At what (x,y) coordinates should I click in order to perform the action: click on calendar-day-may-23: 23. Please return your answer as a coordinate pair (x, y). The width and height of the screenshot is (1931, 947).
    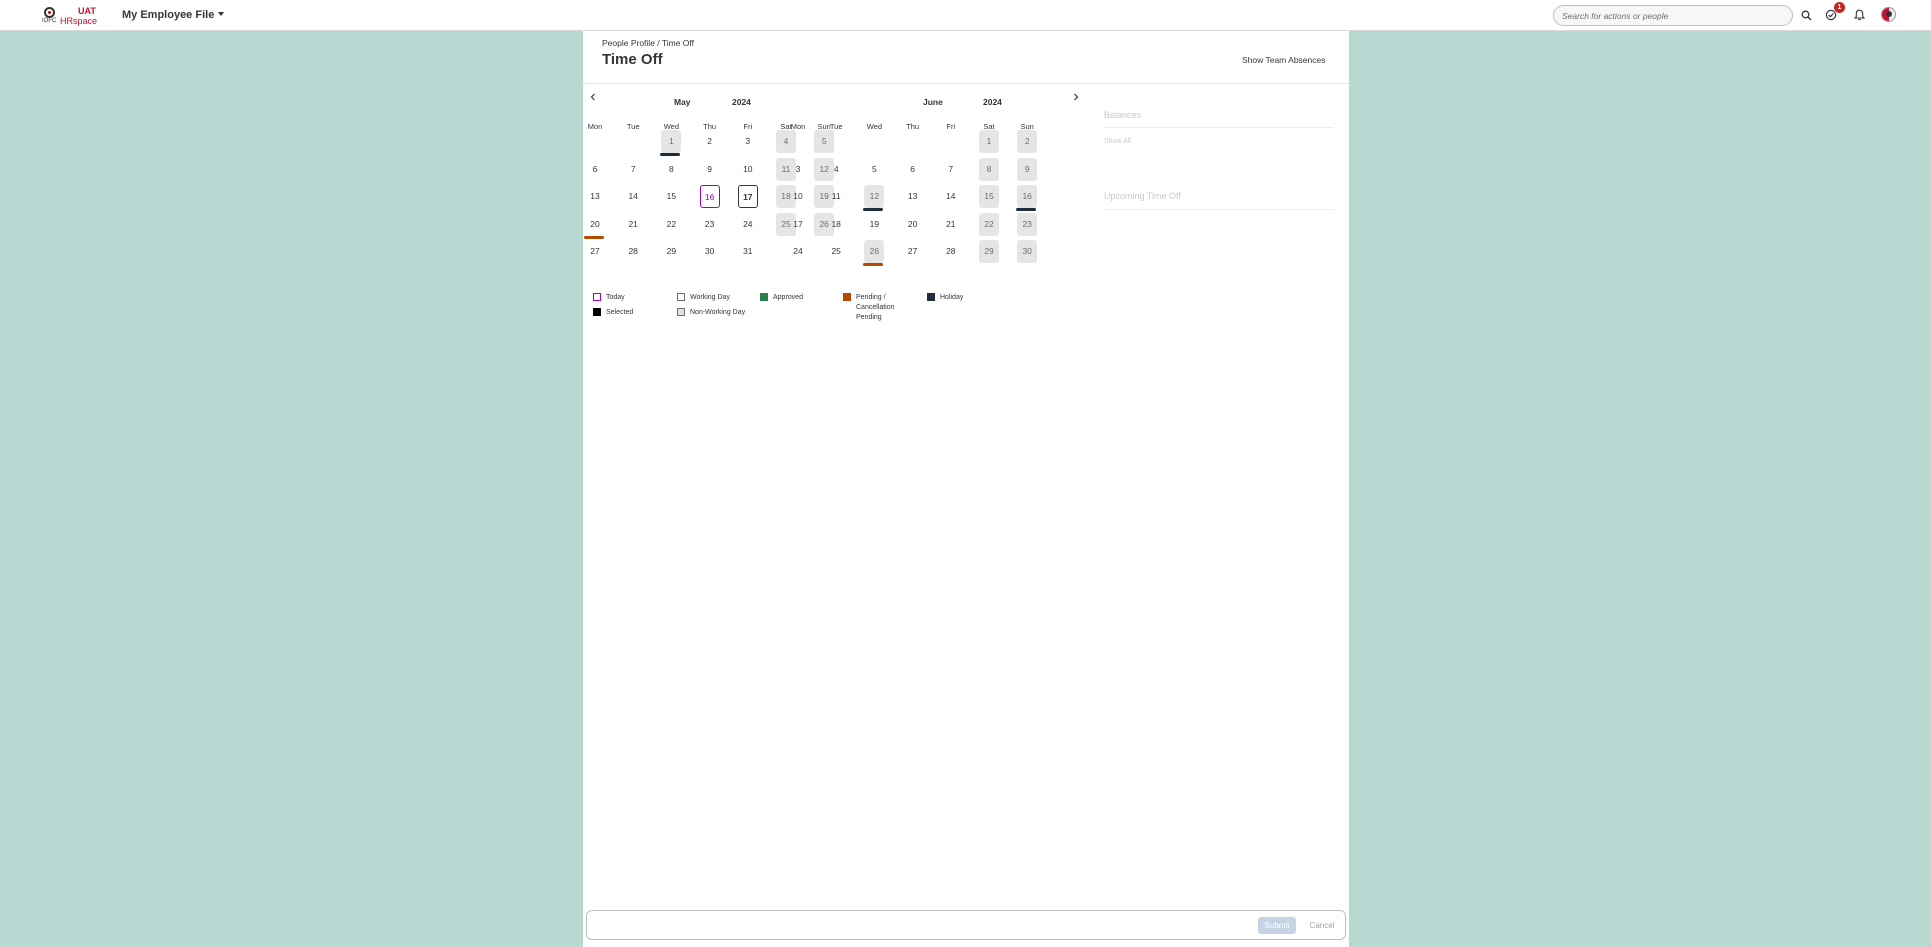
    Looking at the image, I should click on (710, 224).